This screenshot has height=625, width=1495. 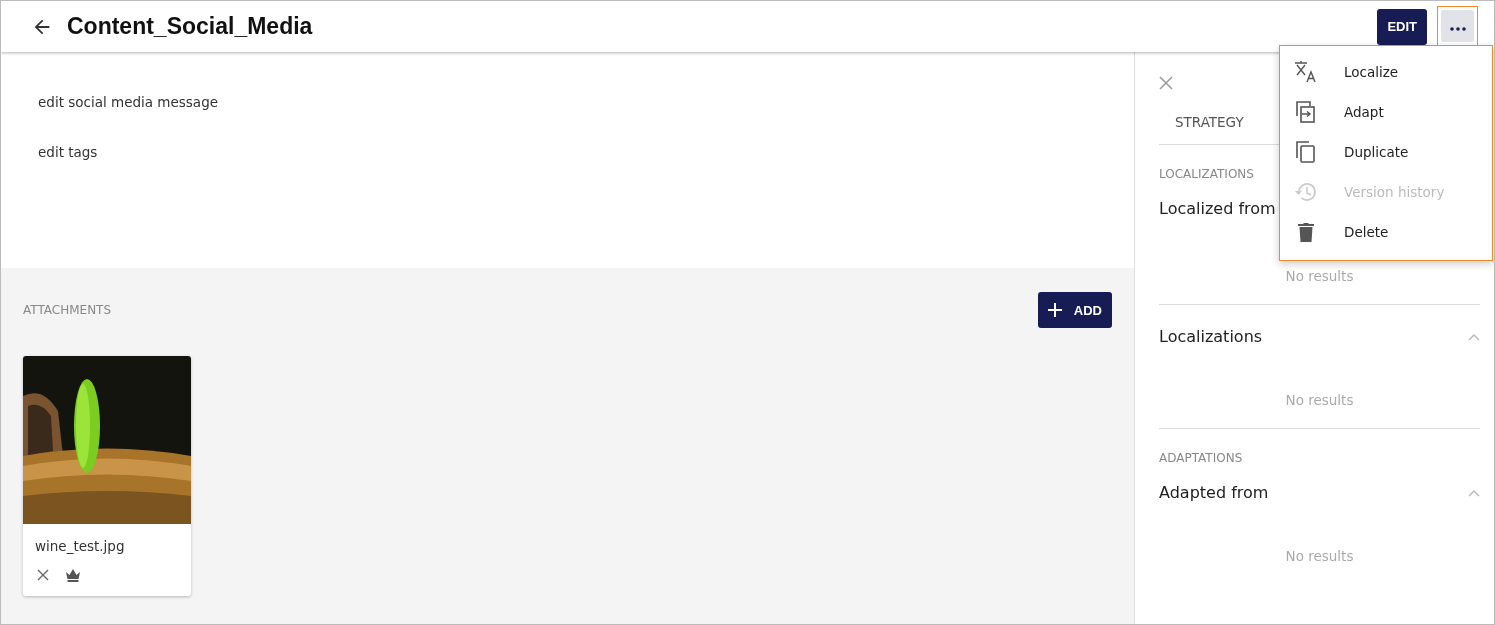 I want to click on section-title: Localizations, so click(x=1211, y=336).